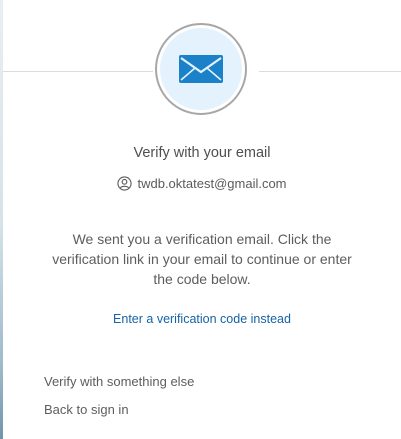 The image size is (401, 439). Describe the element at coordinates (202, 319) in the screenshot. I see `enter-code-link: Enter a verification code instead` at that location.